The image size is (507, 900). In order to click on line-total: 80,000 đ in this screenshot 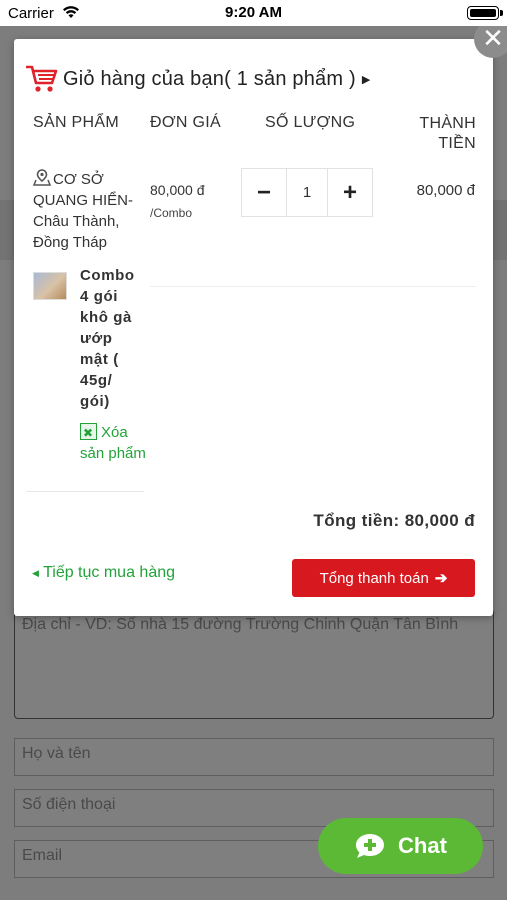, I will do `click(445, 190)`.